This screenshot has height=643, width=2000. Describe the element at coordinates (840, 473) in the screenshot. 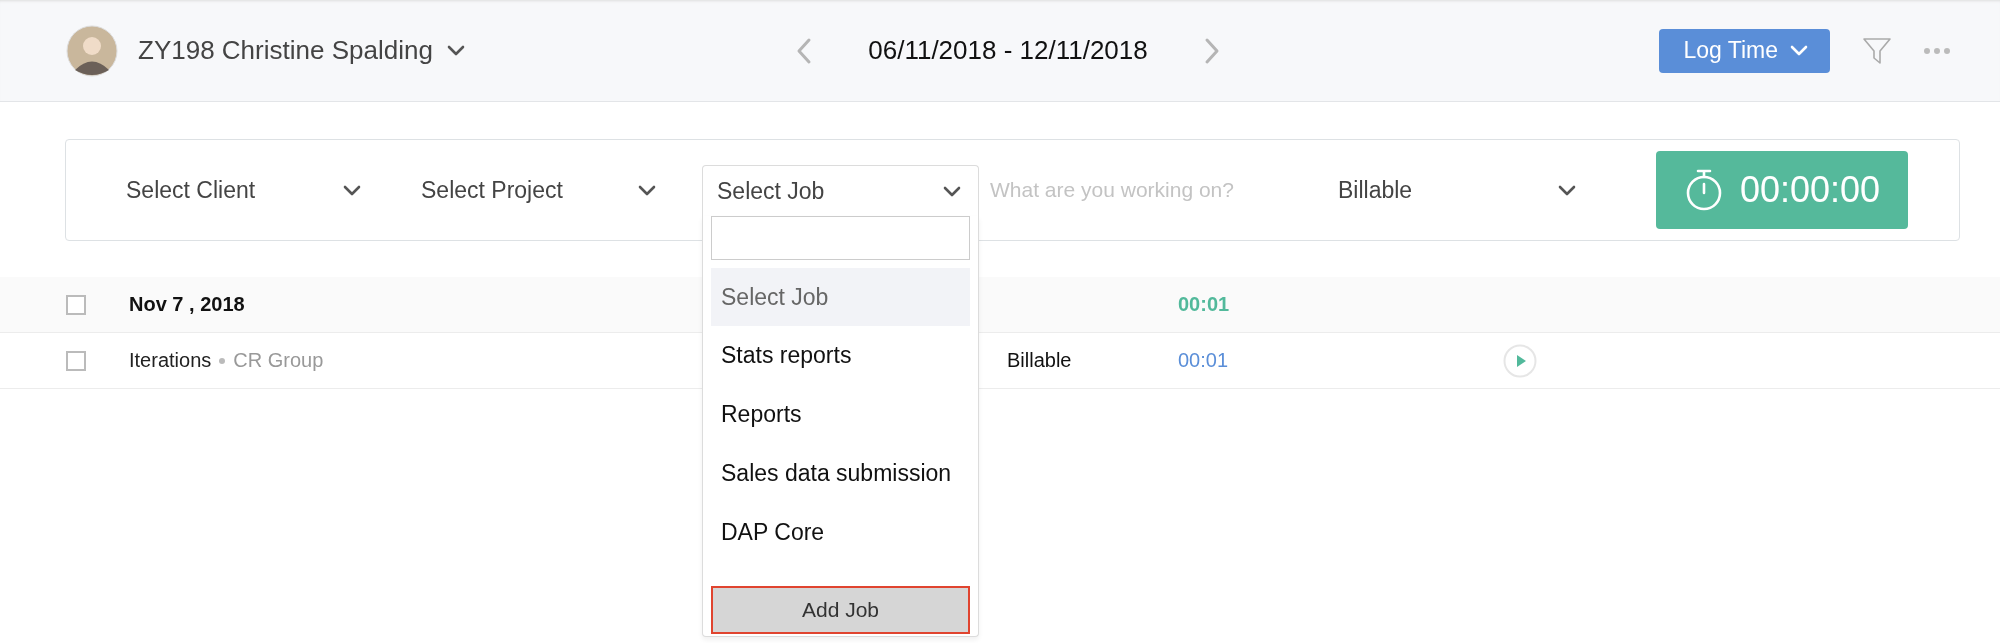

I see `dropdown-option: Sales data submission` at that location.